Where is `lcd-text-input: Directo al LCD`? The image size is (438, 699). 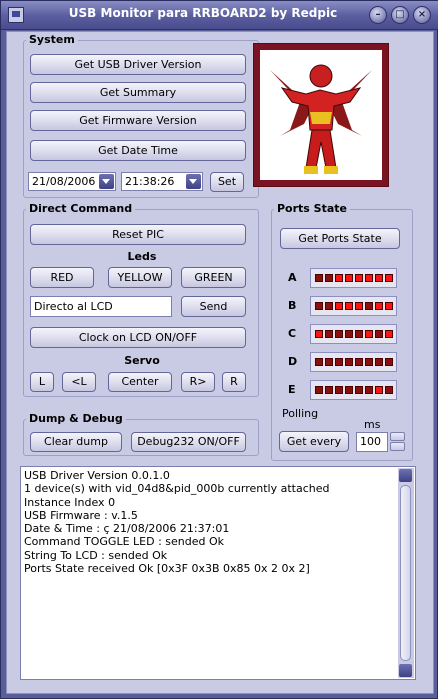
lcd-text-input: Directo al LCD is located at coordinates (101, 306).